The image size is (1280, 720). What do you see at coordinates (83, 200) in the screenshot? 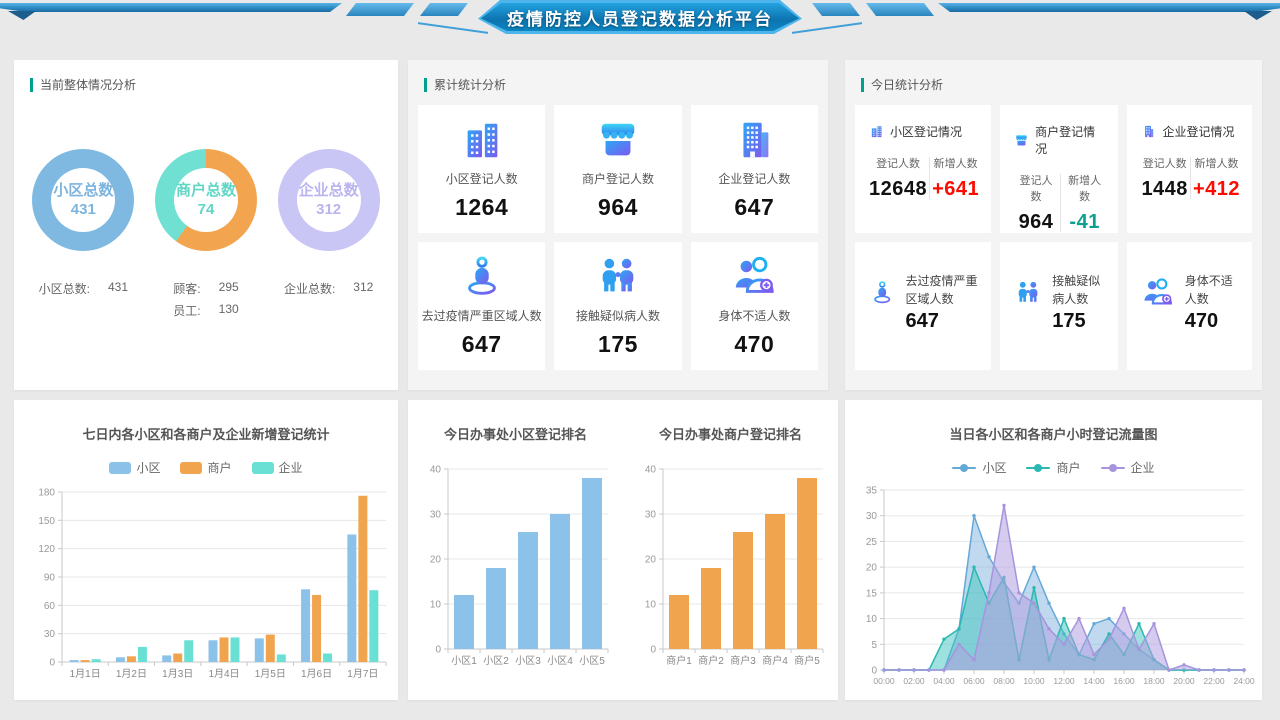
I see `community-donut-chart: 小区总数 431` at bounding box center [83, 200].